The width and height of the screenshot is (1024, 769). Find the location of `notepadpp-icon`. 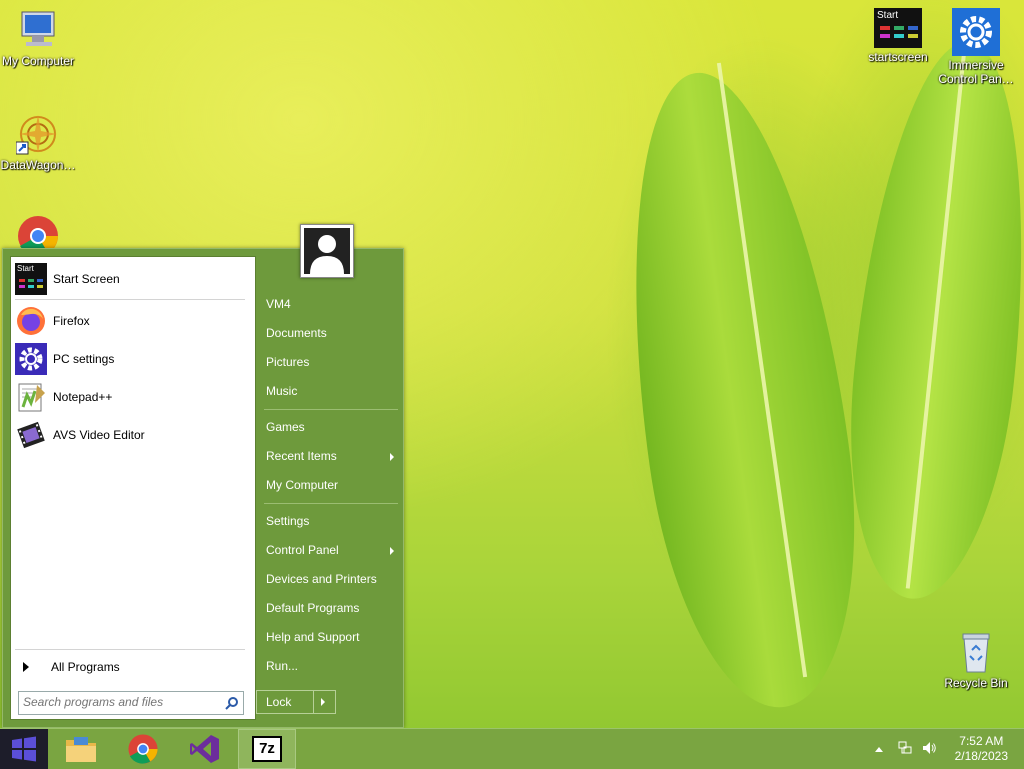

notepadpp-icon is located at coordinates (31, 397).